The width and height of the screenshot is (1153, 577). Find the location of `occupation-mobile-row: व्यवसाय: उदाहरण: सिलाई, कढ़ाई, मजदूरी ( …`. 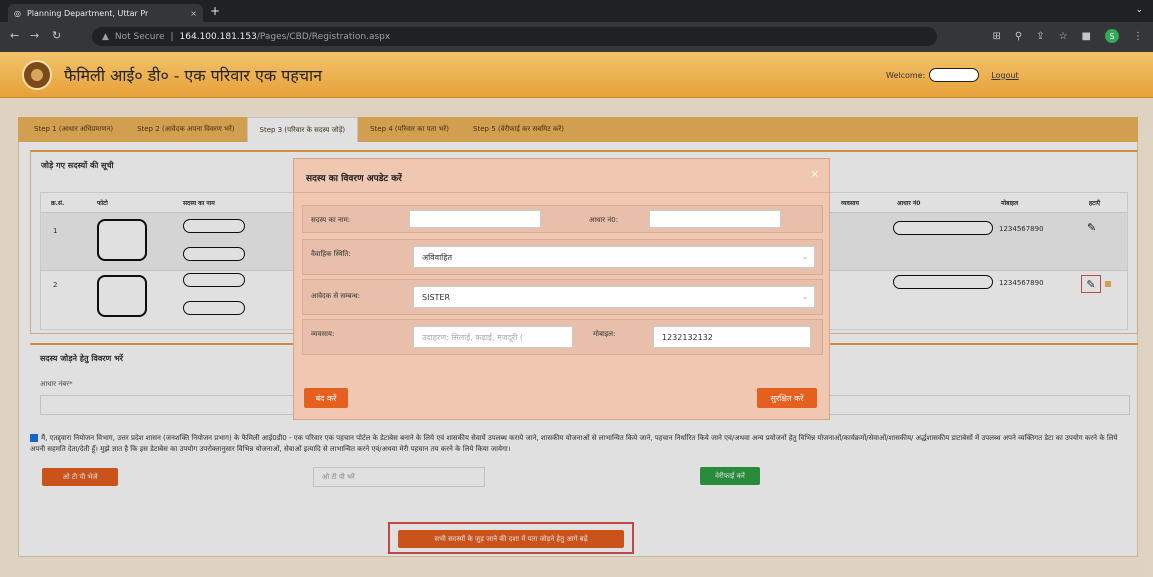

occupation-mobile-row: व्यवसाय: उदाहरण: सिलाई, कढ़ाई, मजदूरी ( … is located at coordinates (562, 337).